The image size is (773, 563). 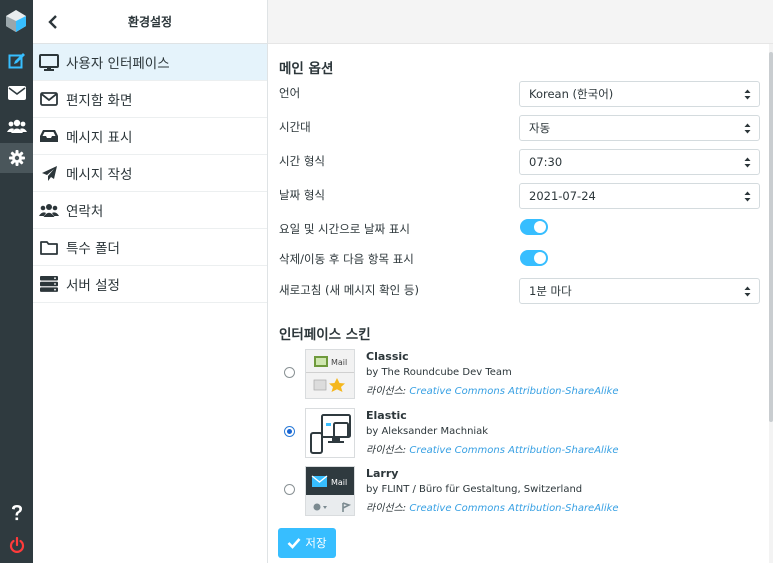 What do you see at coordinates (345, 229) in the screenshot?
I see `pretty-date-label: 요일 및 시간으로 날짜 표시` at bounding box center [345, 229].